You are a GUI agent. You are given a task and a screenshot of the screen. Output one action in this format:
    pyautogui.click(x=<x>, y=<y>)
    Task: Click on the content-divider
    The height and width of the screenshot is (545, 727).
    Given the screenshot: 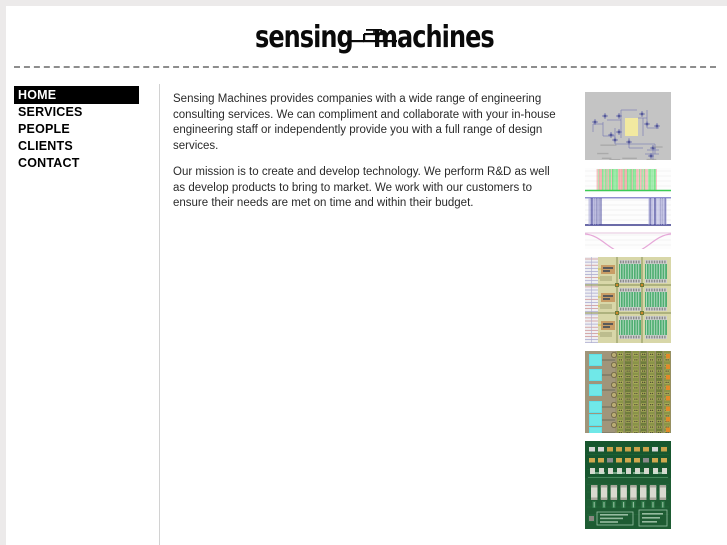 What is the action you would take?
    pyautogui.click(x=159, y=314)
    